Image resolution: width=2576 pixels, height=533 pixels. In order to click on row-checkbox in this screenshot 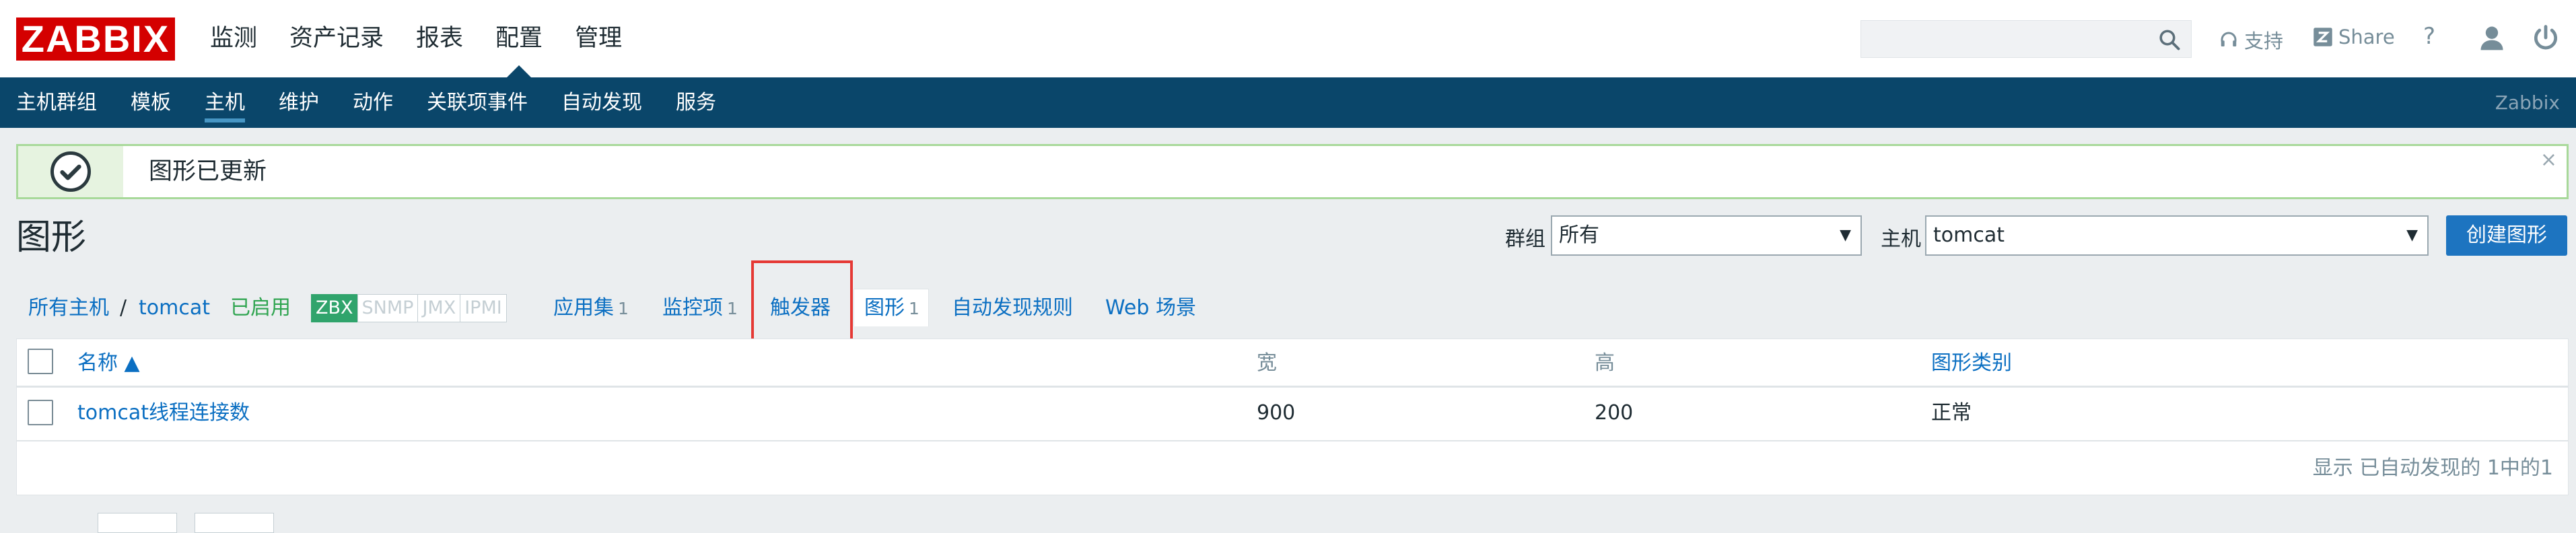, I will do `click(40, 412)`.